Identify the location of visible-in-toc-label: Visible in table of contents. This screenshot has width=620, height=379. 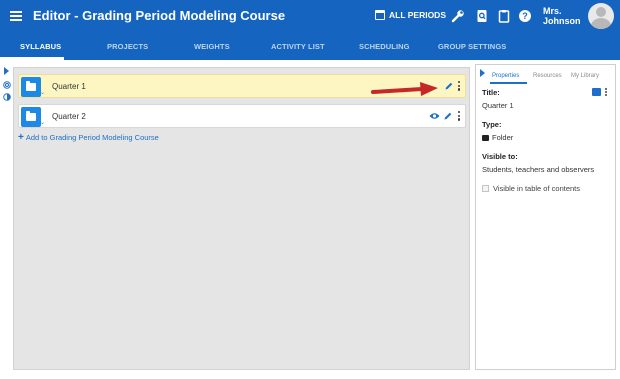
(537, 188).